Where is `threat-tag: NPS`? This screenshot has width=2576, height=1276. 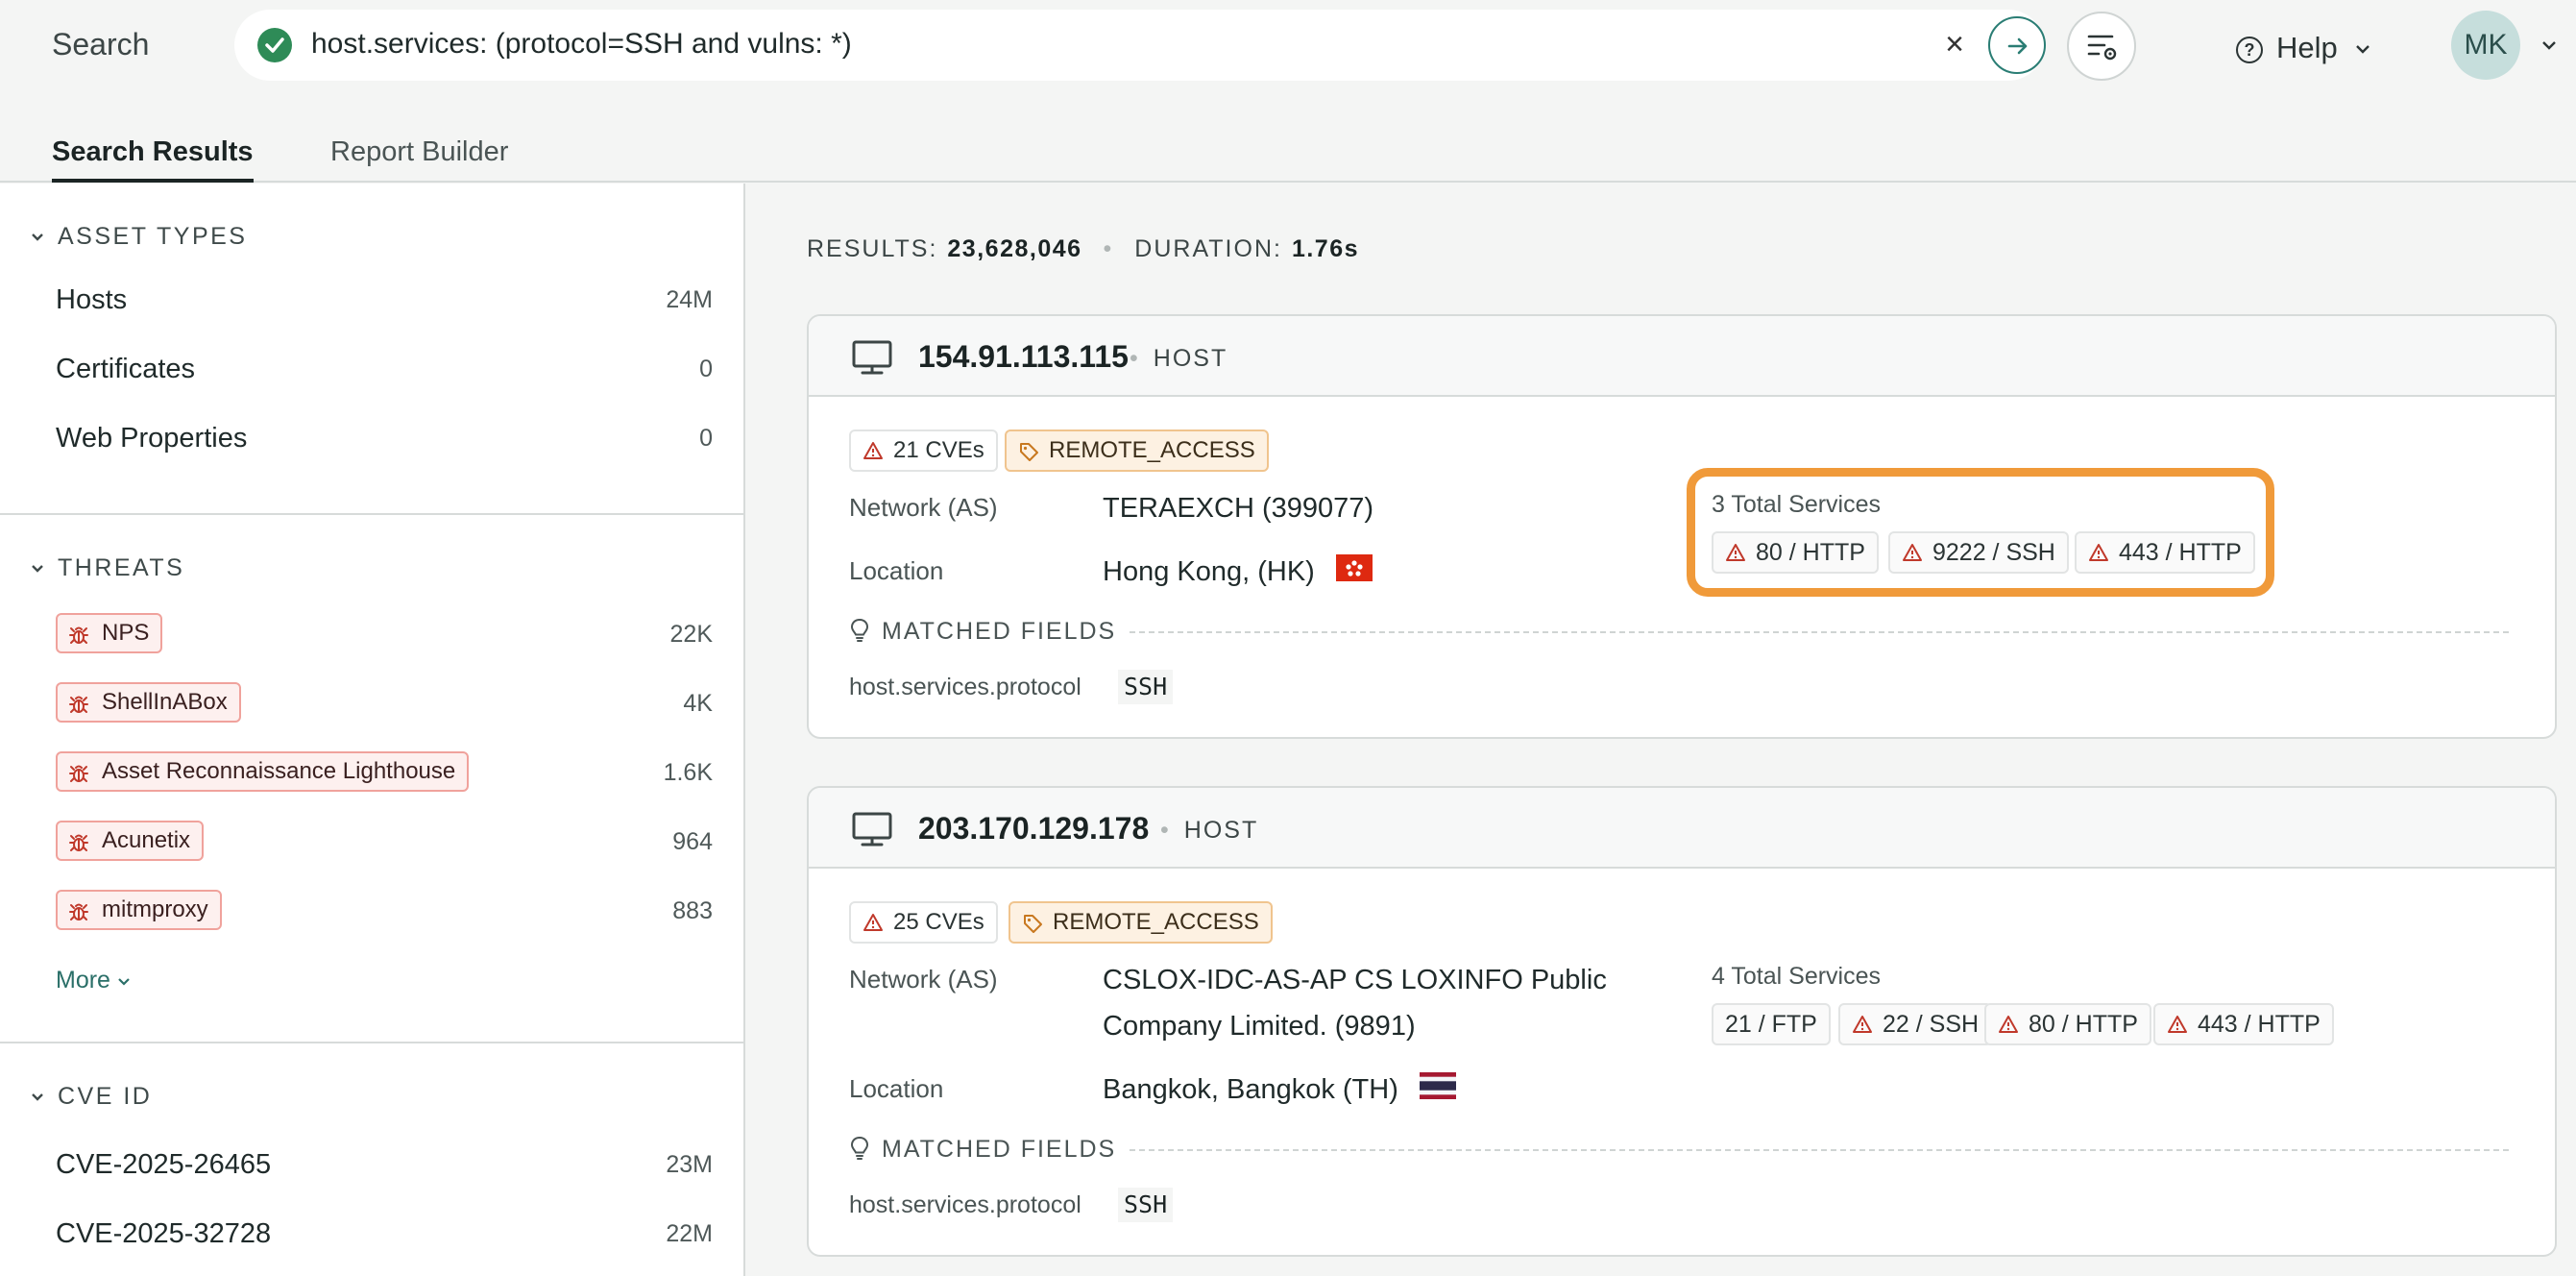 threat-tag: NPS is located at coordinates (110, 633).